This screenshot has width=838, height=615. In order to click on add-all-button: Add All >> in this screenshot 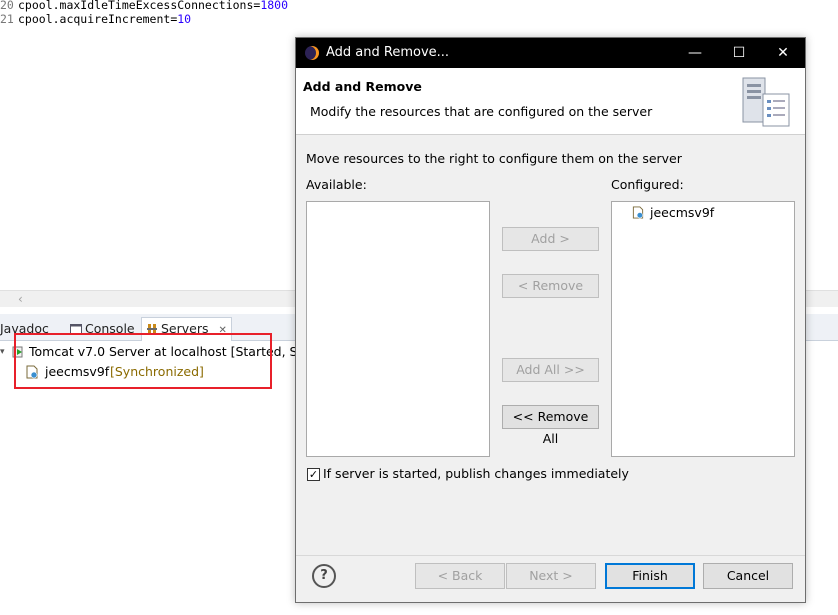, I will do `click(550, 370)`.